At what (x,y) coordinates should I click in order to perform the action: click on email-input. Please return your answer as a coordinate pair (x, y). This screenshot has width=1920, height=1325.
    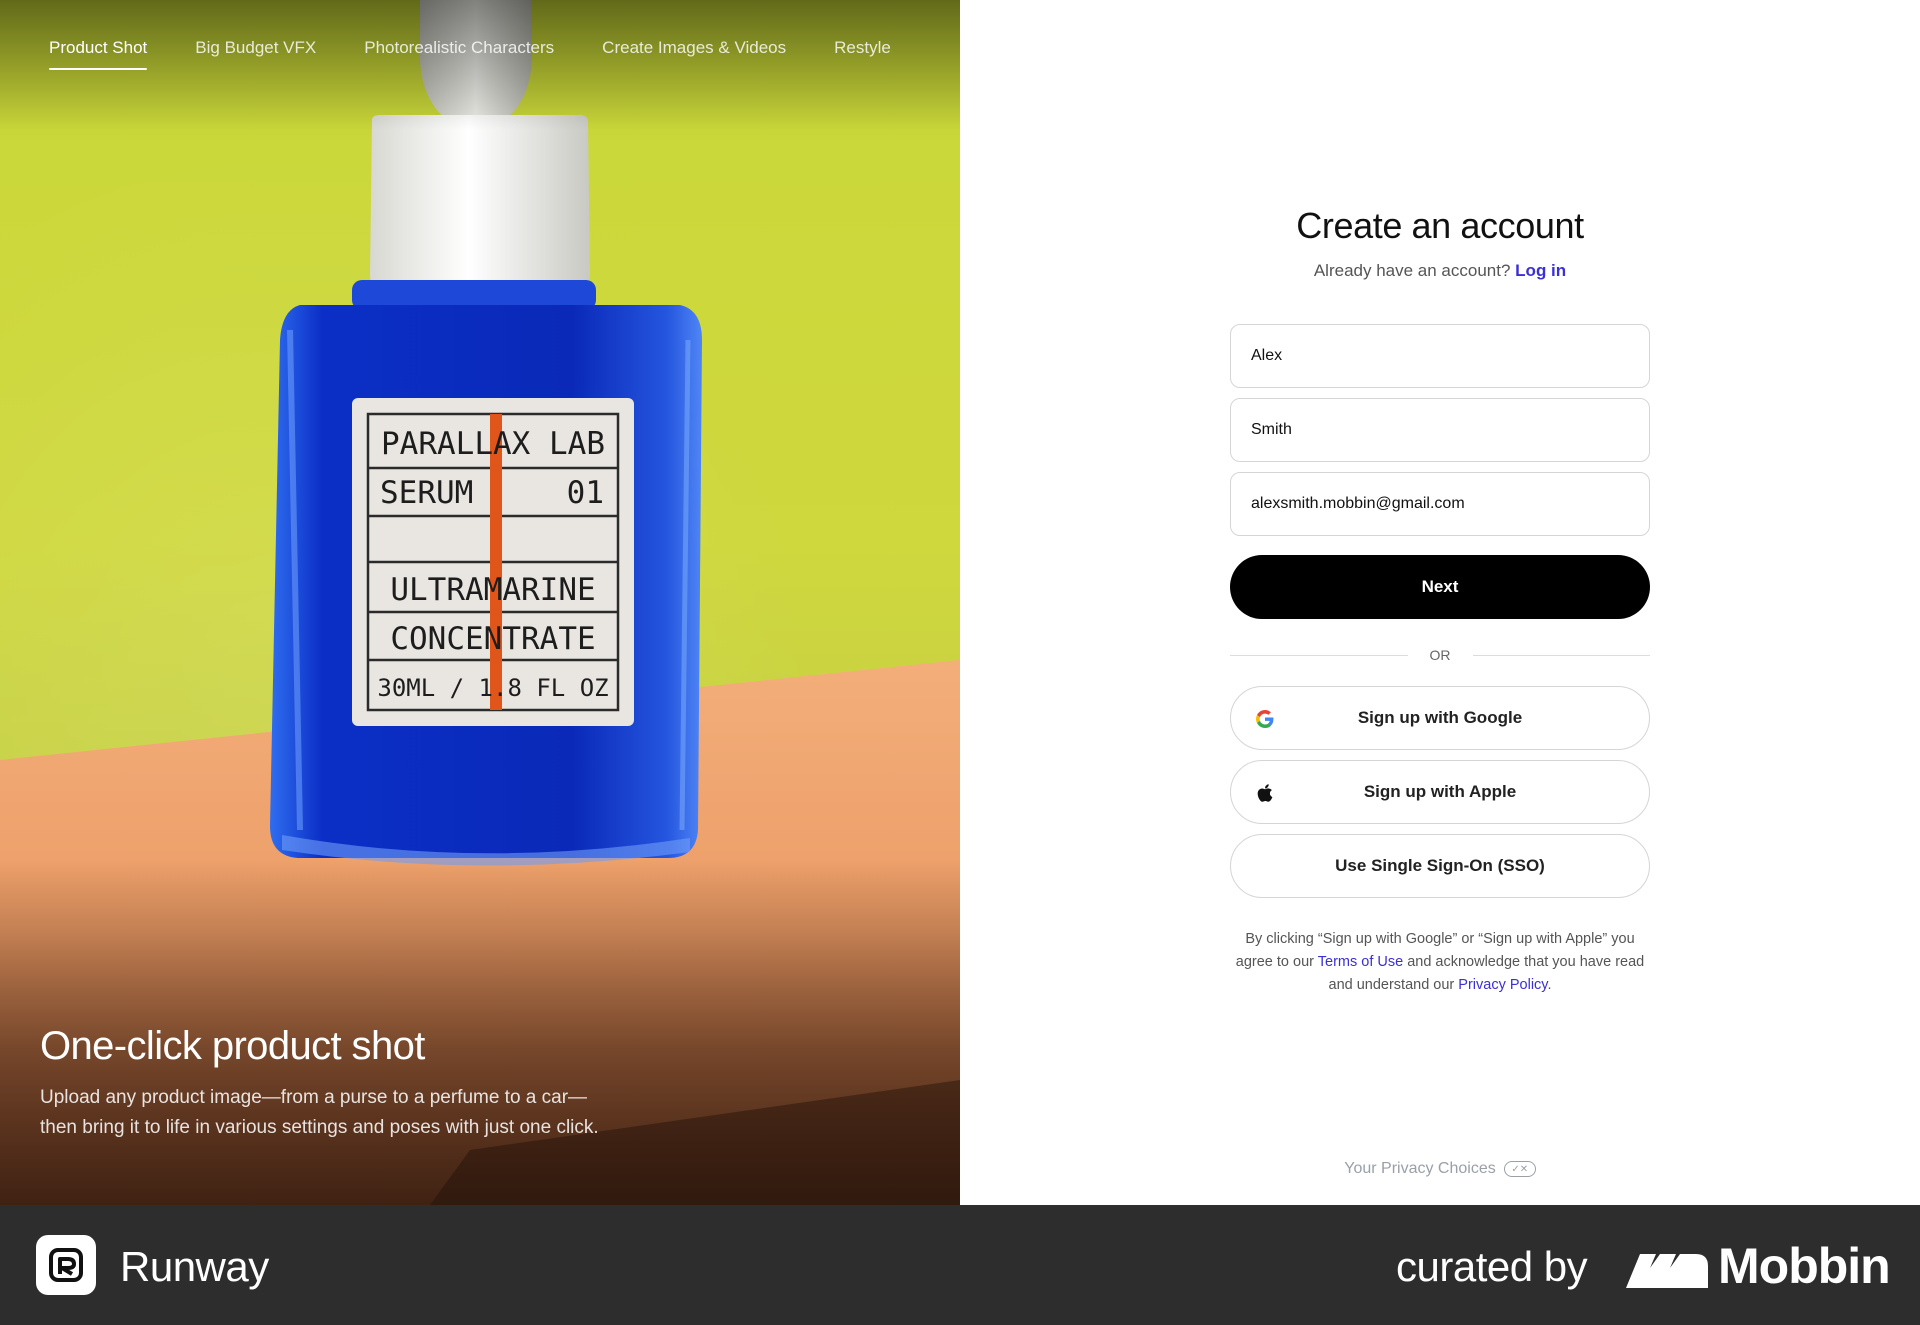
    Looking at the image, I should click on (1440, 504).